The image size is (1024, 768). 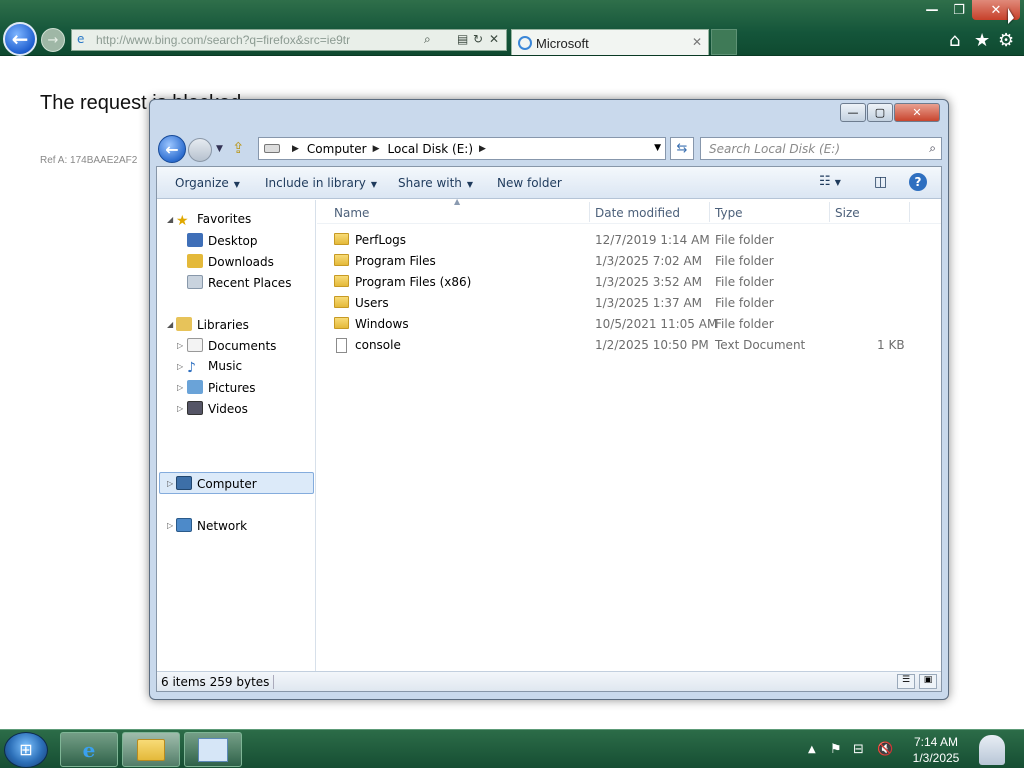 I want to click on refresh-icon: ⇆, so click(x=682, y=148).